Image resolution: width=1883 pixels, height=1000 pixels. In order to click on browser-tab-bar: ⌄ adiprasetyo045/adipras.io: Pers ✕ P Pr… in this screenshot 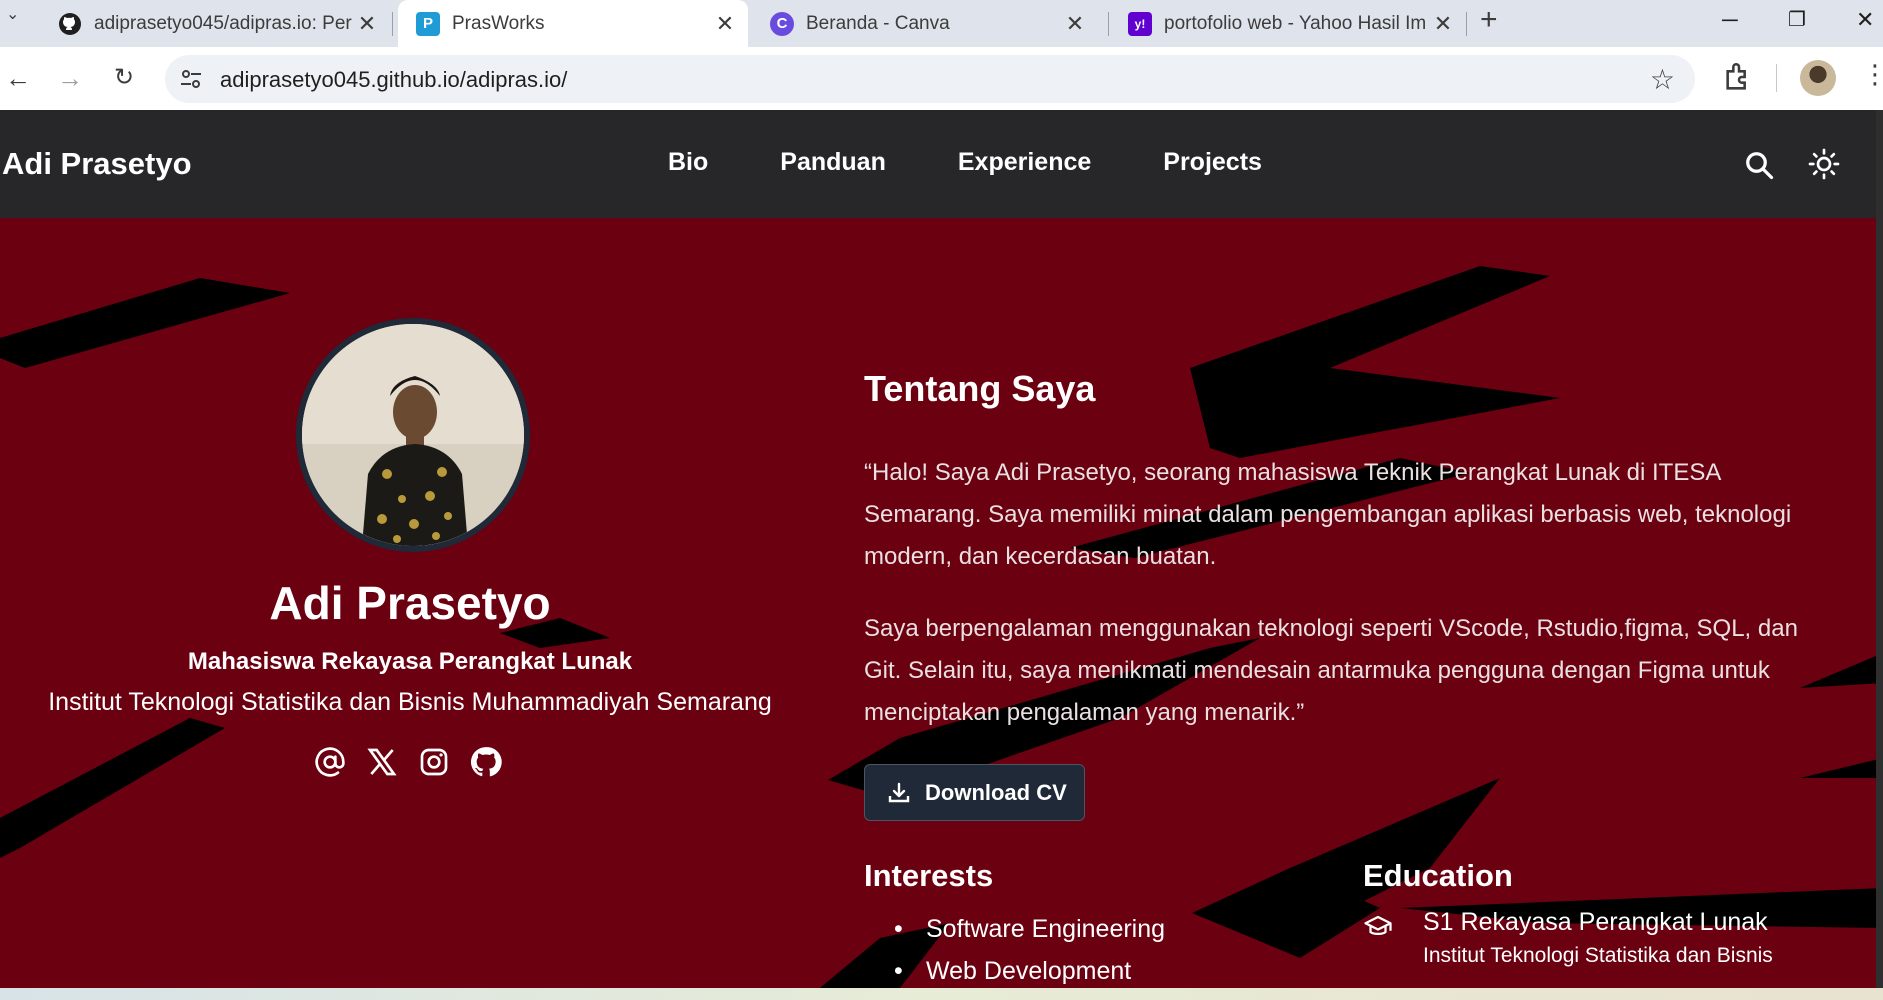, I will do `click(941, 23)`.